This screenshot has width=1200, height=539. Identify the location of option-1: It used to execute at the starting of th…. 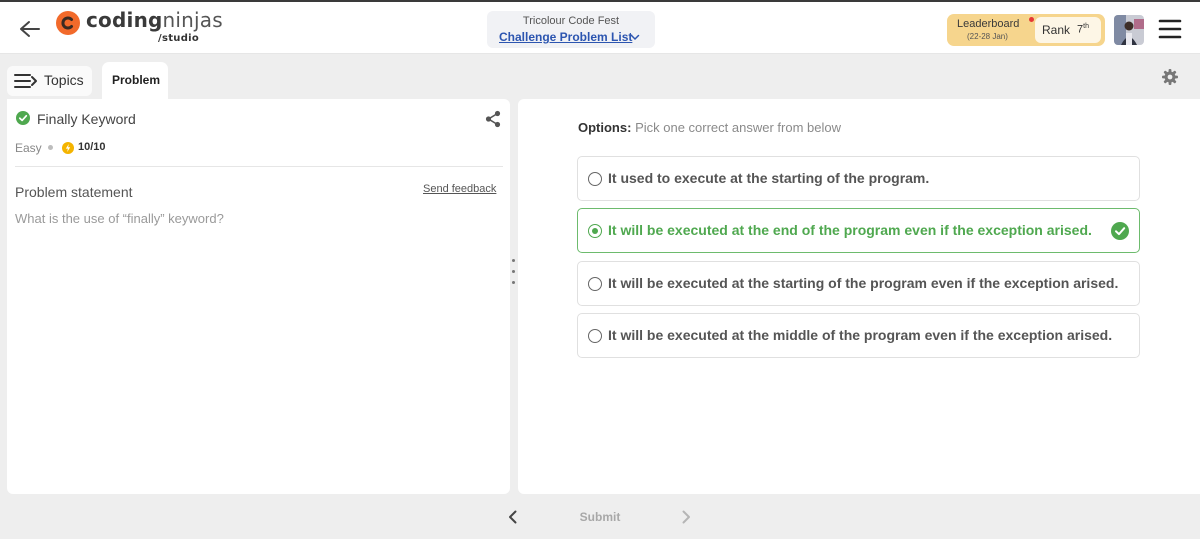
(858, 178).